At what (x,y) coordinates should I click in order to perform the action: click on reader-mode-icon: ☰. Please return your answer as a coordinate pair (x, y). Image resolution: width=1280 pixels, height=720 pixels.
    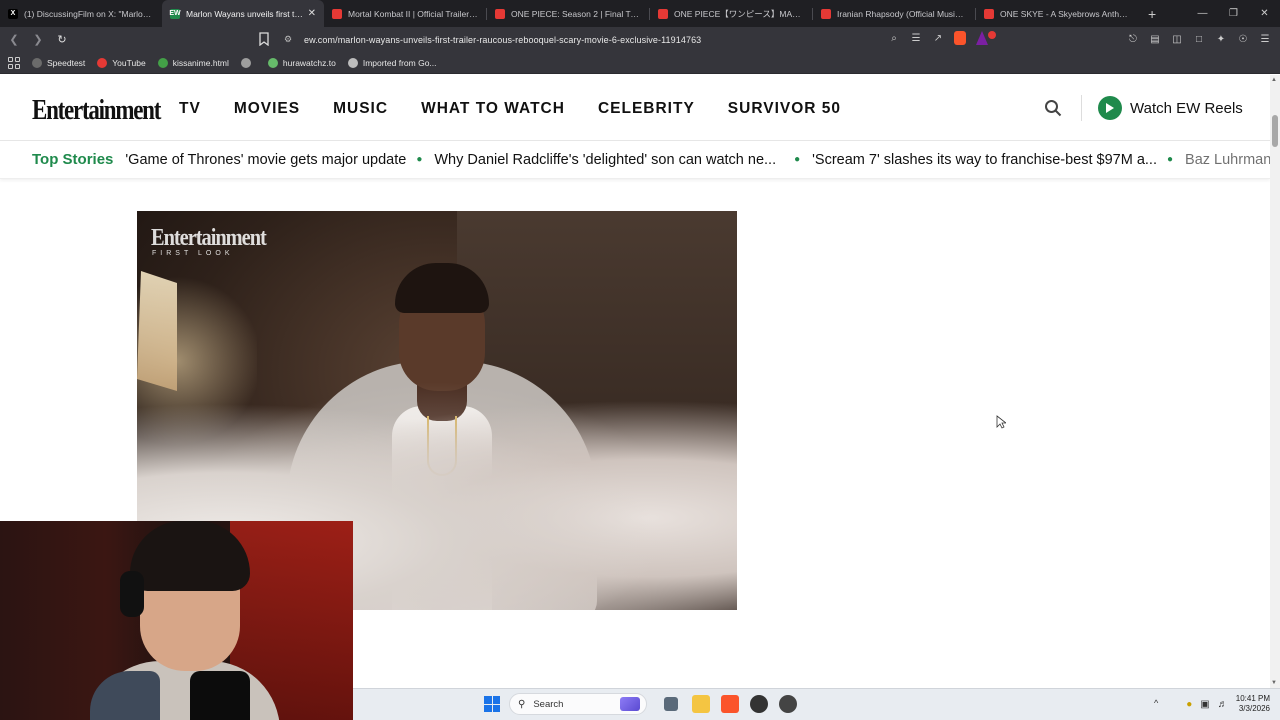
    Looking at the image, I should click on (916, 38).